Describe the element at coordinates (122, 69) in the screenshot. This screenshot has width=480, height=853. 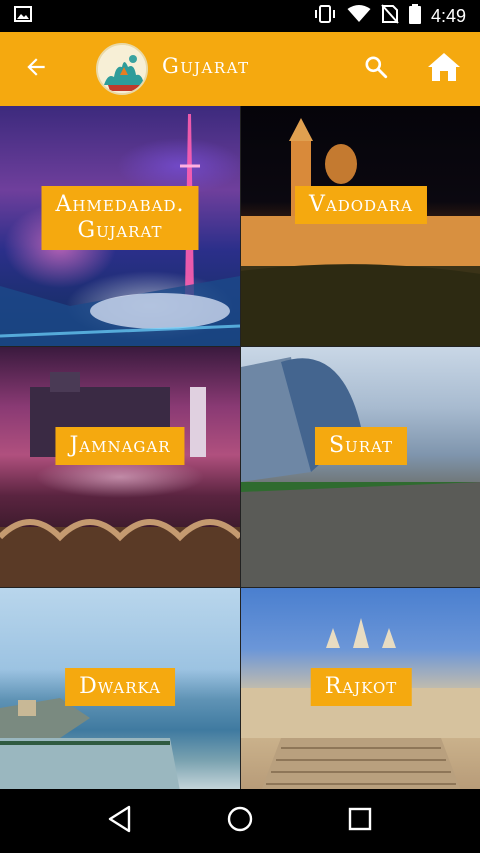
I see `app-logo` at that location.